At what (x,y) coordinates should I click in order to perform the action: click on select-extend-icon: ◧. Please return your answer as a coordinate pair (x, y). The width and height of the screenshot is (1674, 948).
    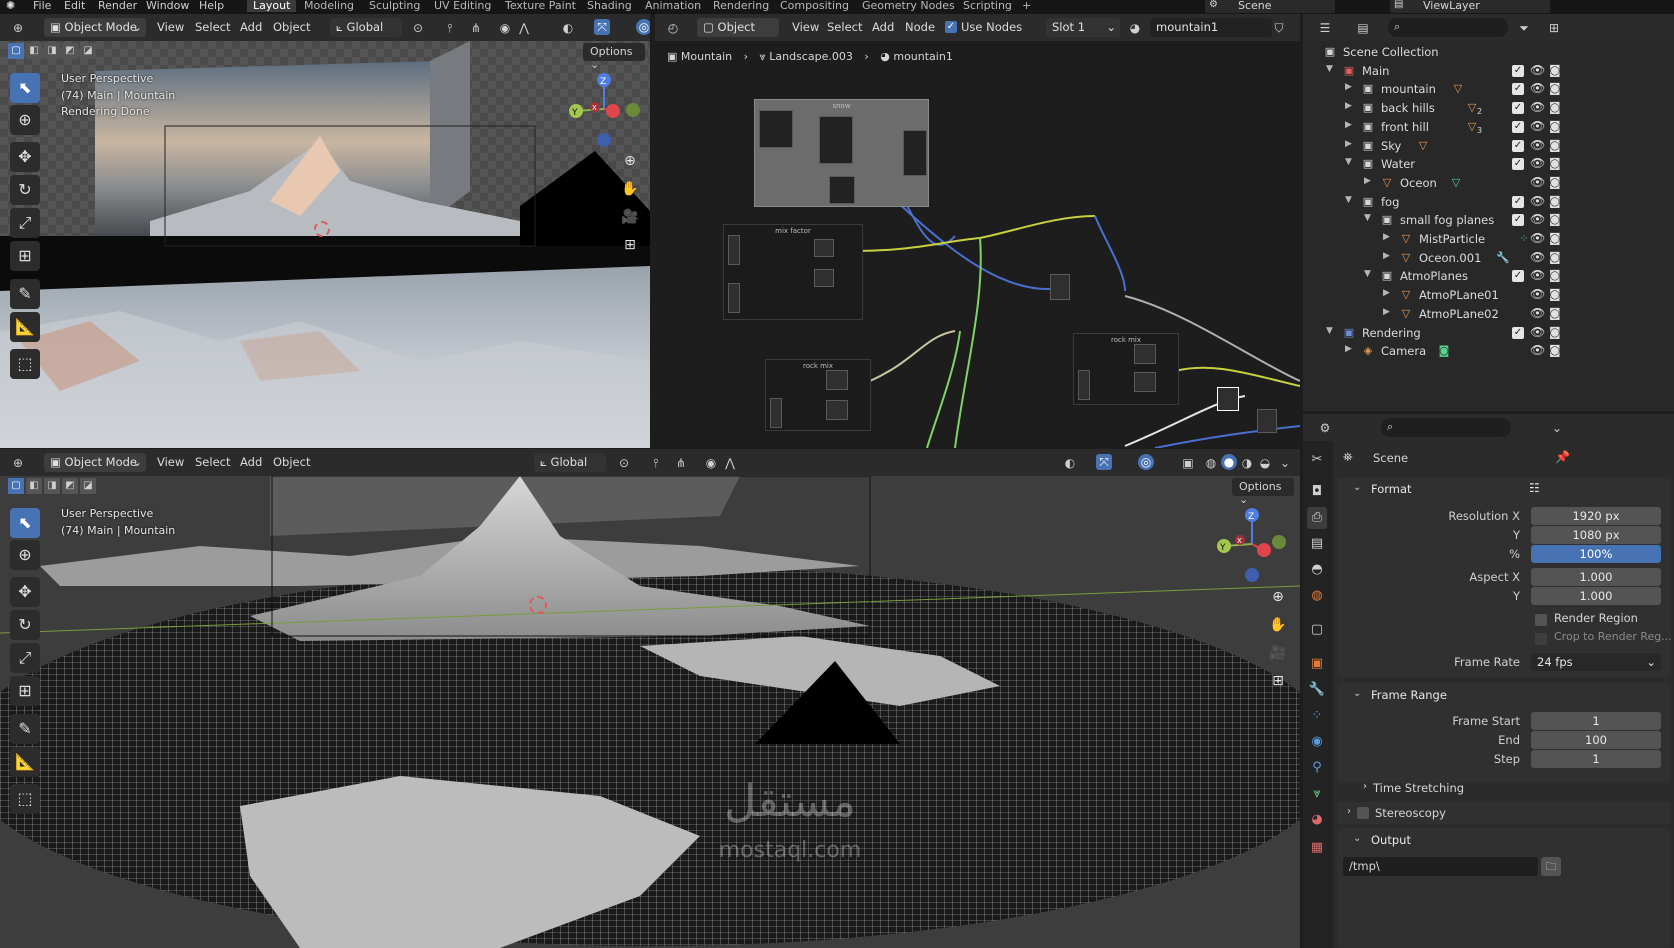
    Looking at the image, I should click on (34, 51).